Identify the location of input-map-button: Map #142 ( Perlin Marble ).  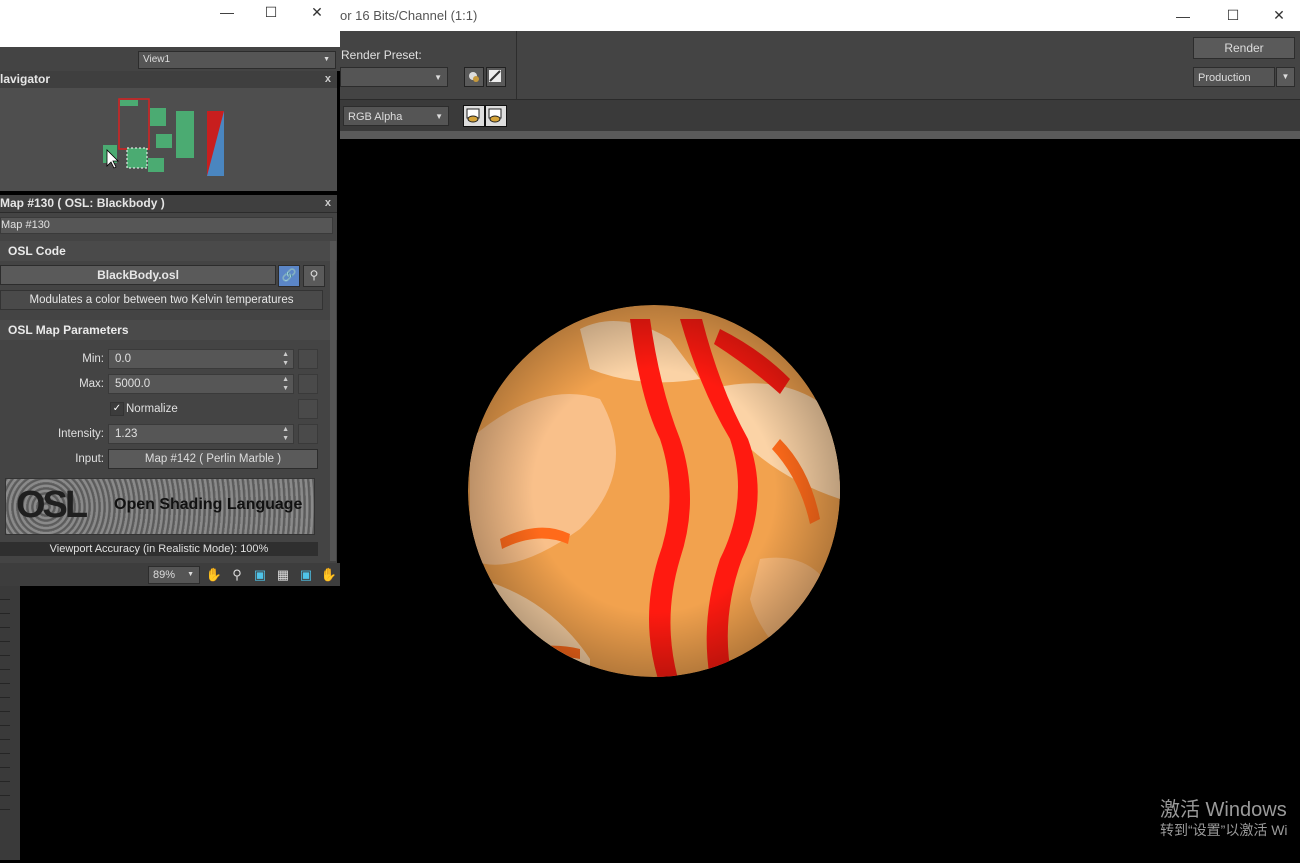
(213, 459).